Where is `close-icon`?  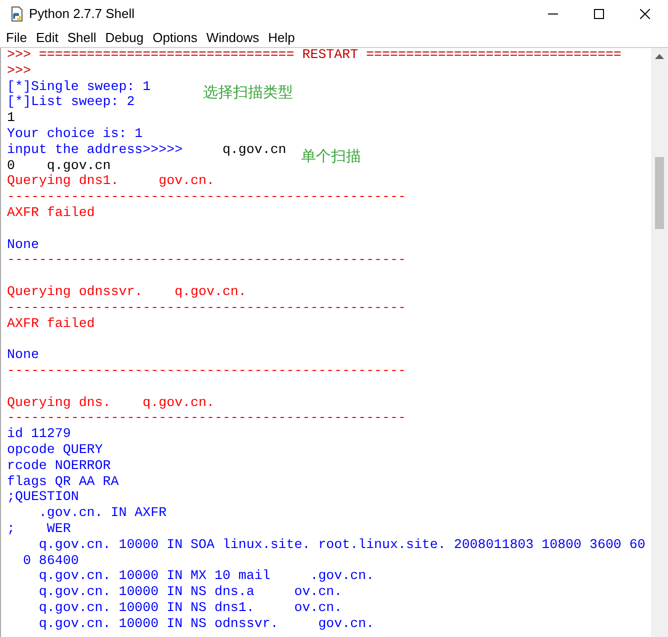
close-icon is located at coordinates (645, 14).